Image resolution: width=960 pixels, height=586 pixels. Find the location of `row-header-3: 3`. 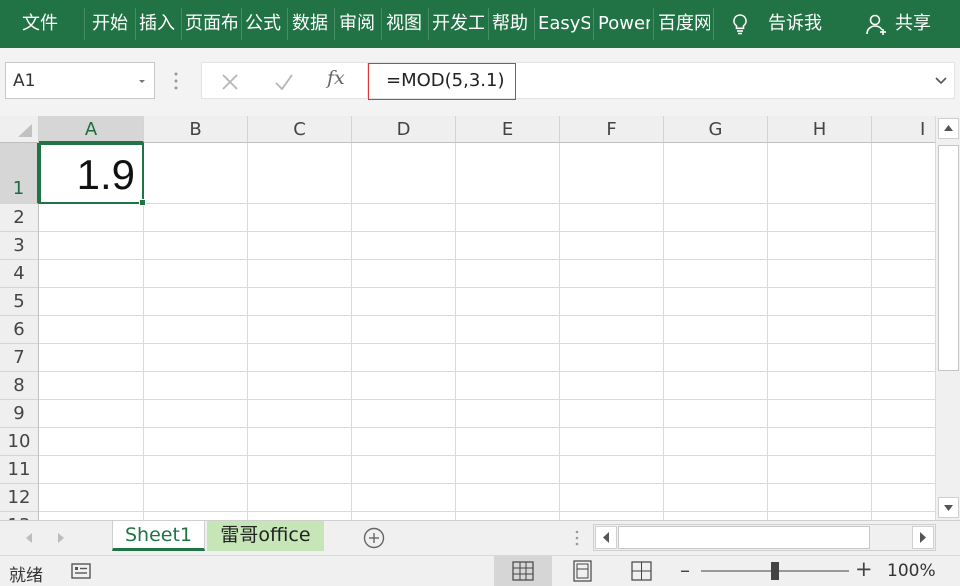

row-header-3: 3 is located at coordinates (19, 246).